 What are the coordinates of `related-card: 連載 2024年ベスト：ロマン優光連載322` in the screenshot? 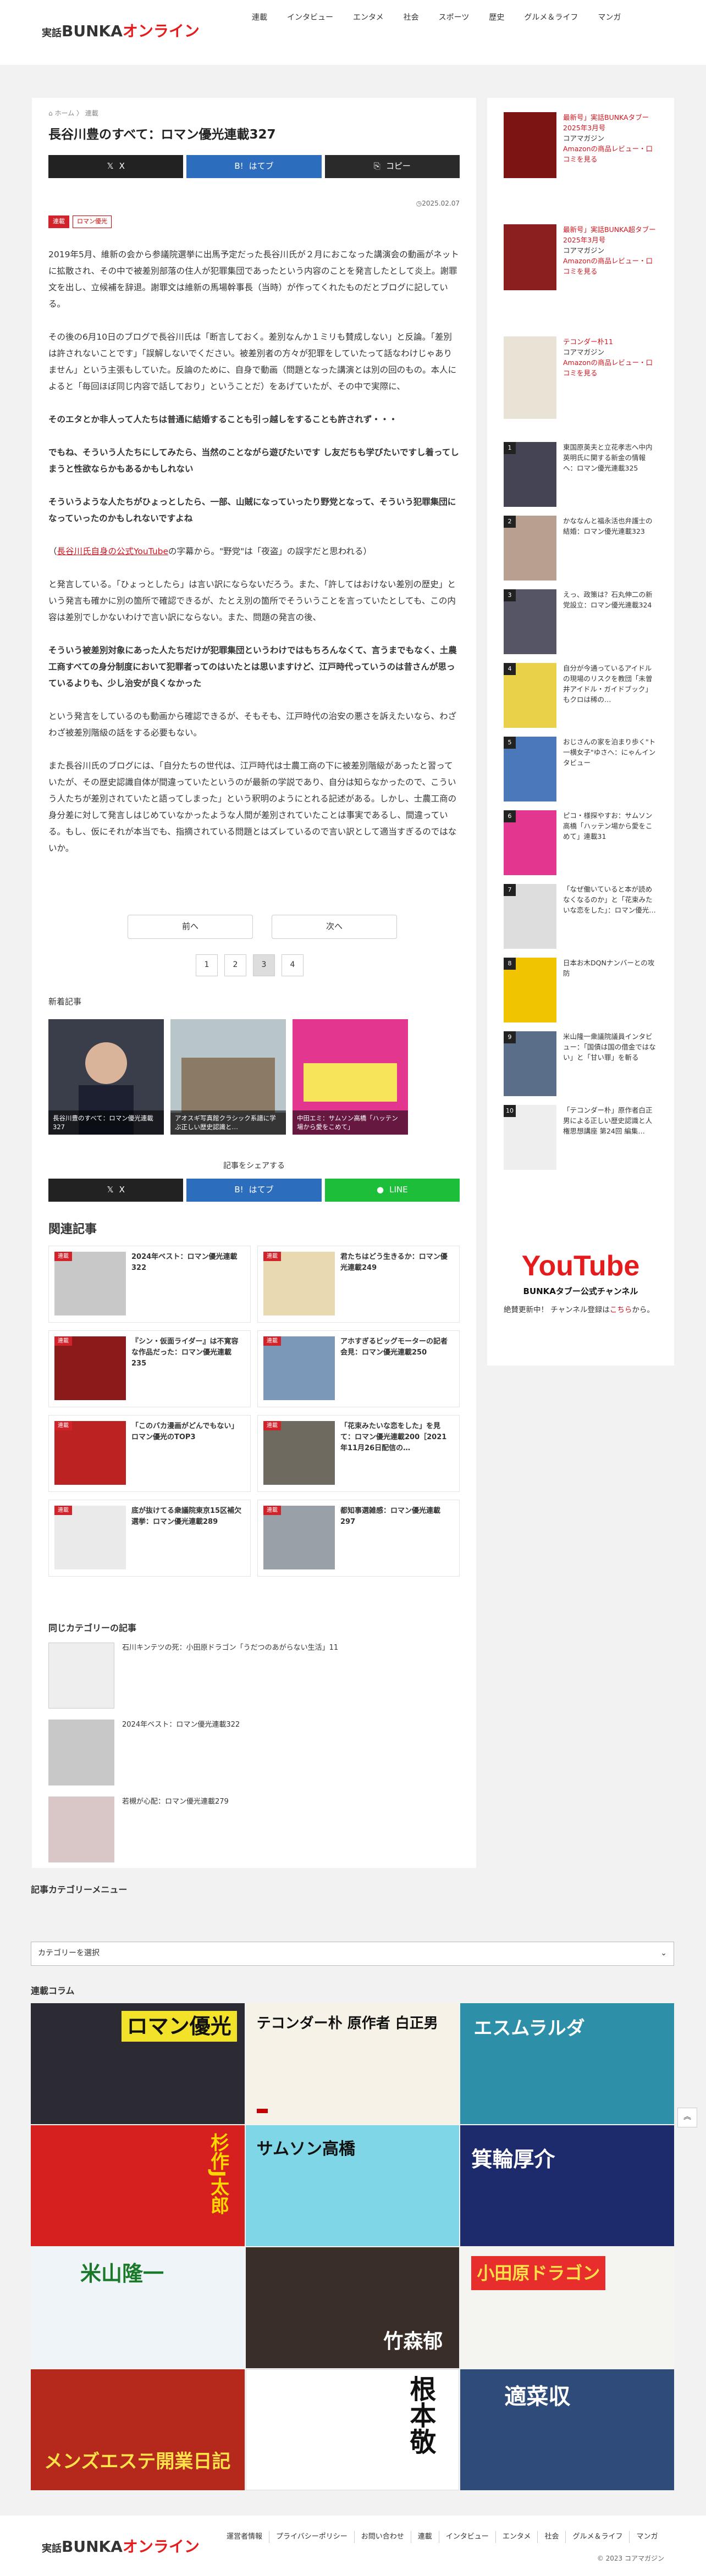 It's located at (149, 1284).